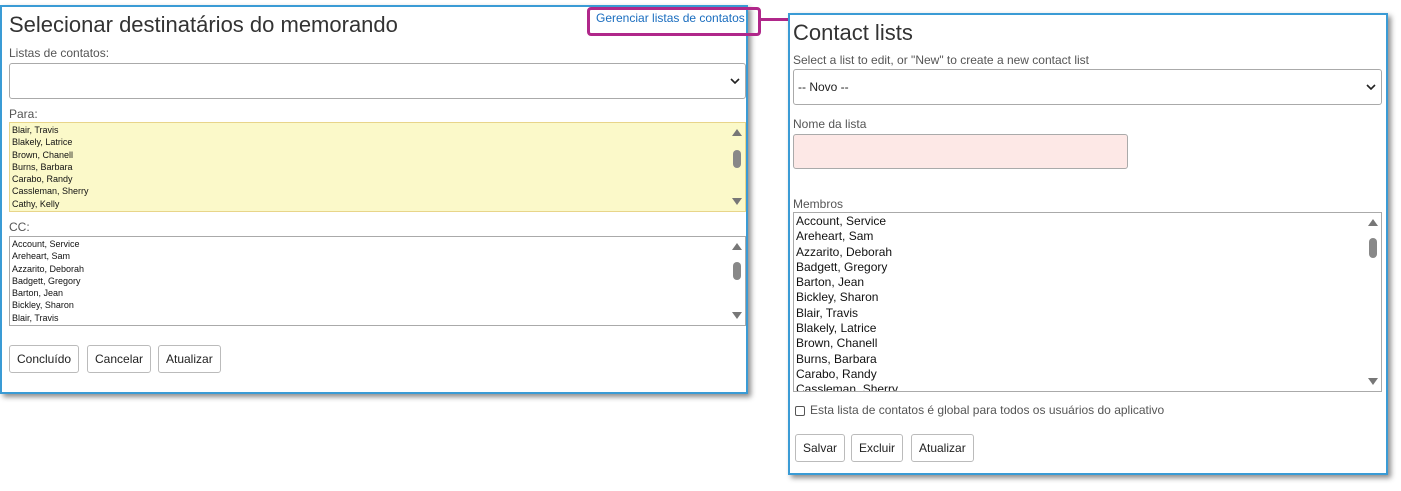  Describe the element at coordinates (1087, 87) in the screenshot. I see `contact-list-select: -- Novo --` at that location.